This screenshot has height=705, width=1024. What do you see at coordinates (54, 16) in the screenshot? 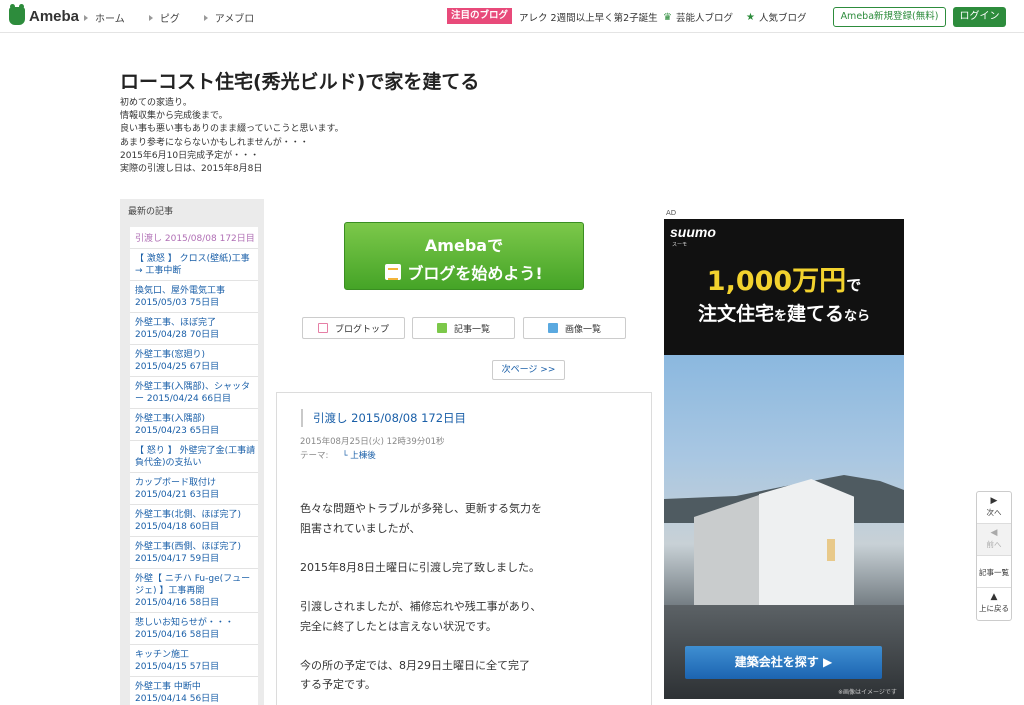
I see `ameba-logo-text: Ameba` at bounding box center [54, 16].